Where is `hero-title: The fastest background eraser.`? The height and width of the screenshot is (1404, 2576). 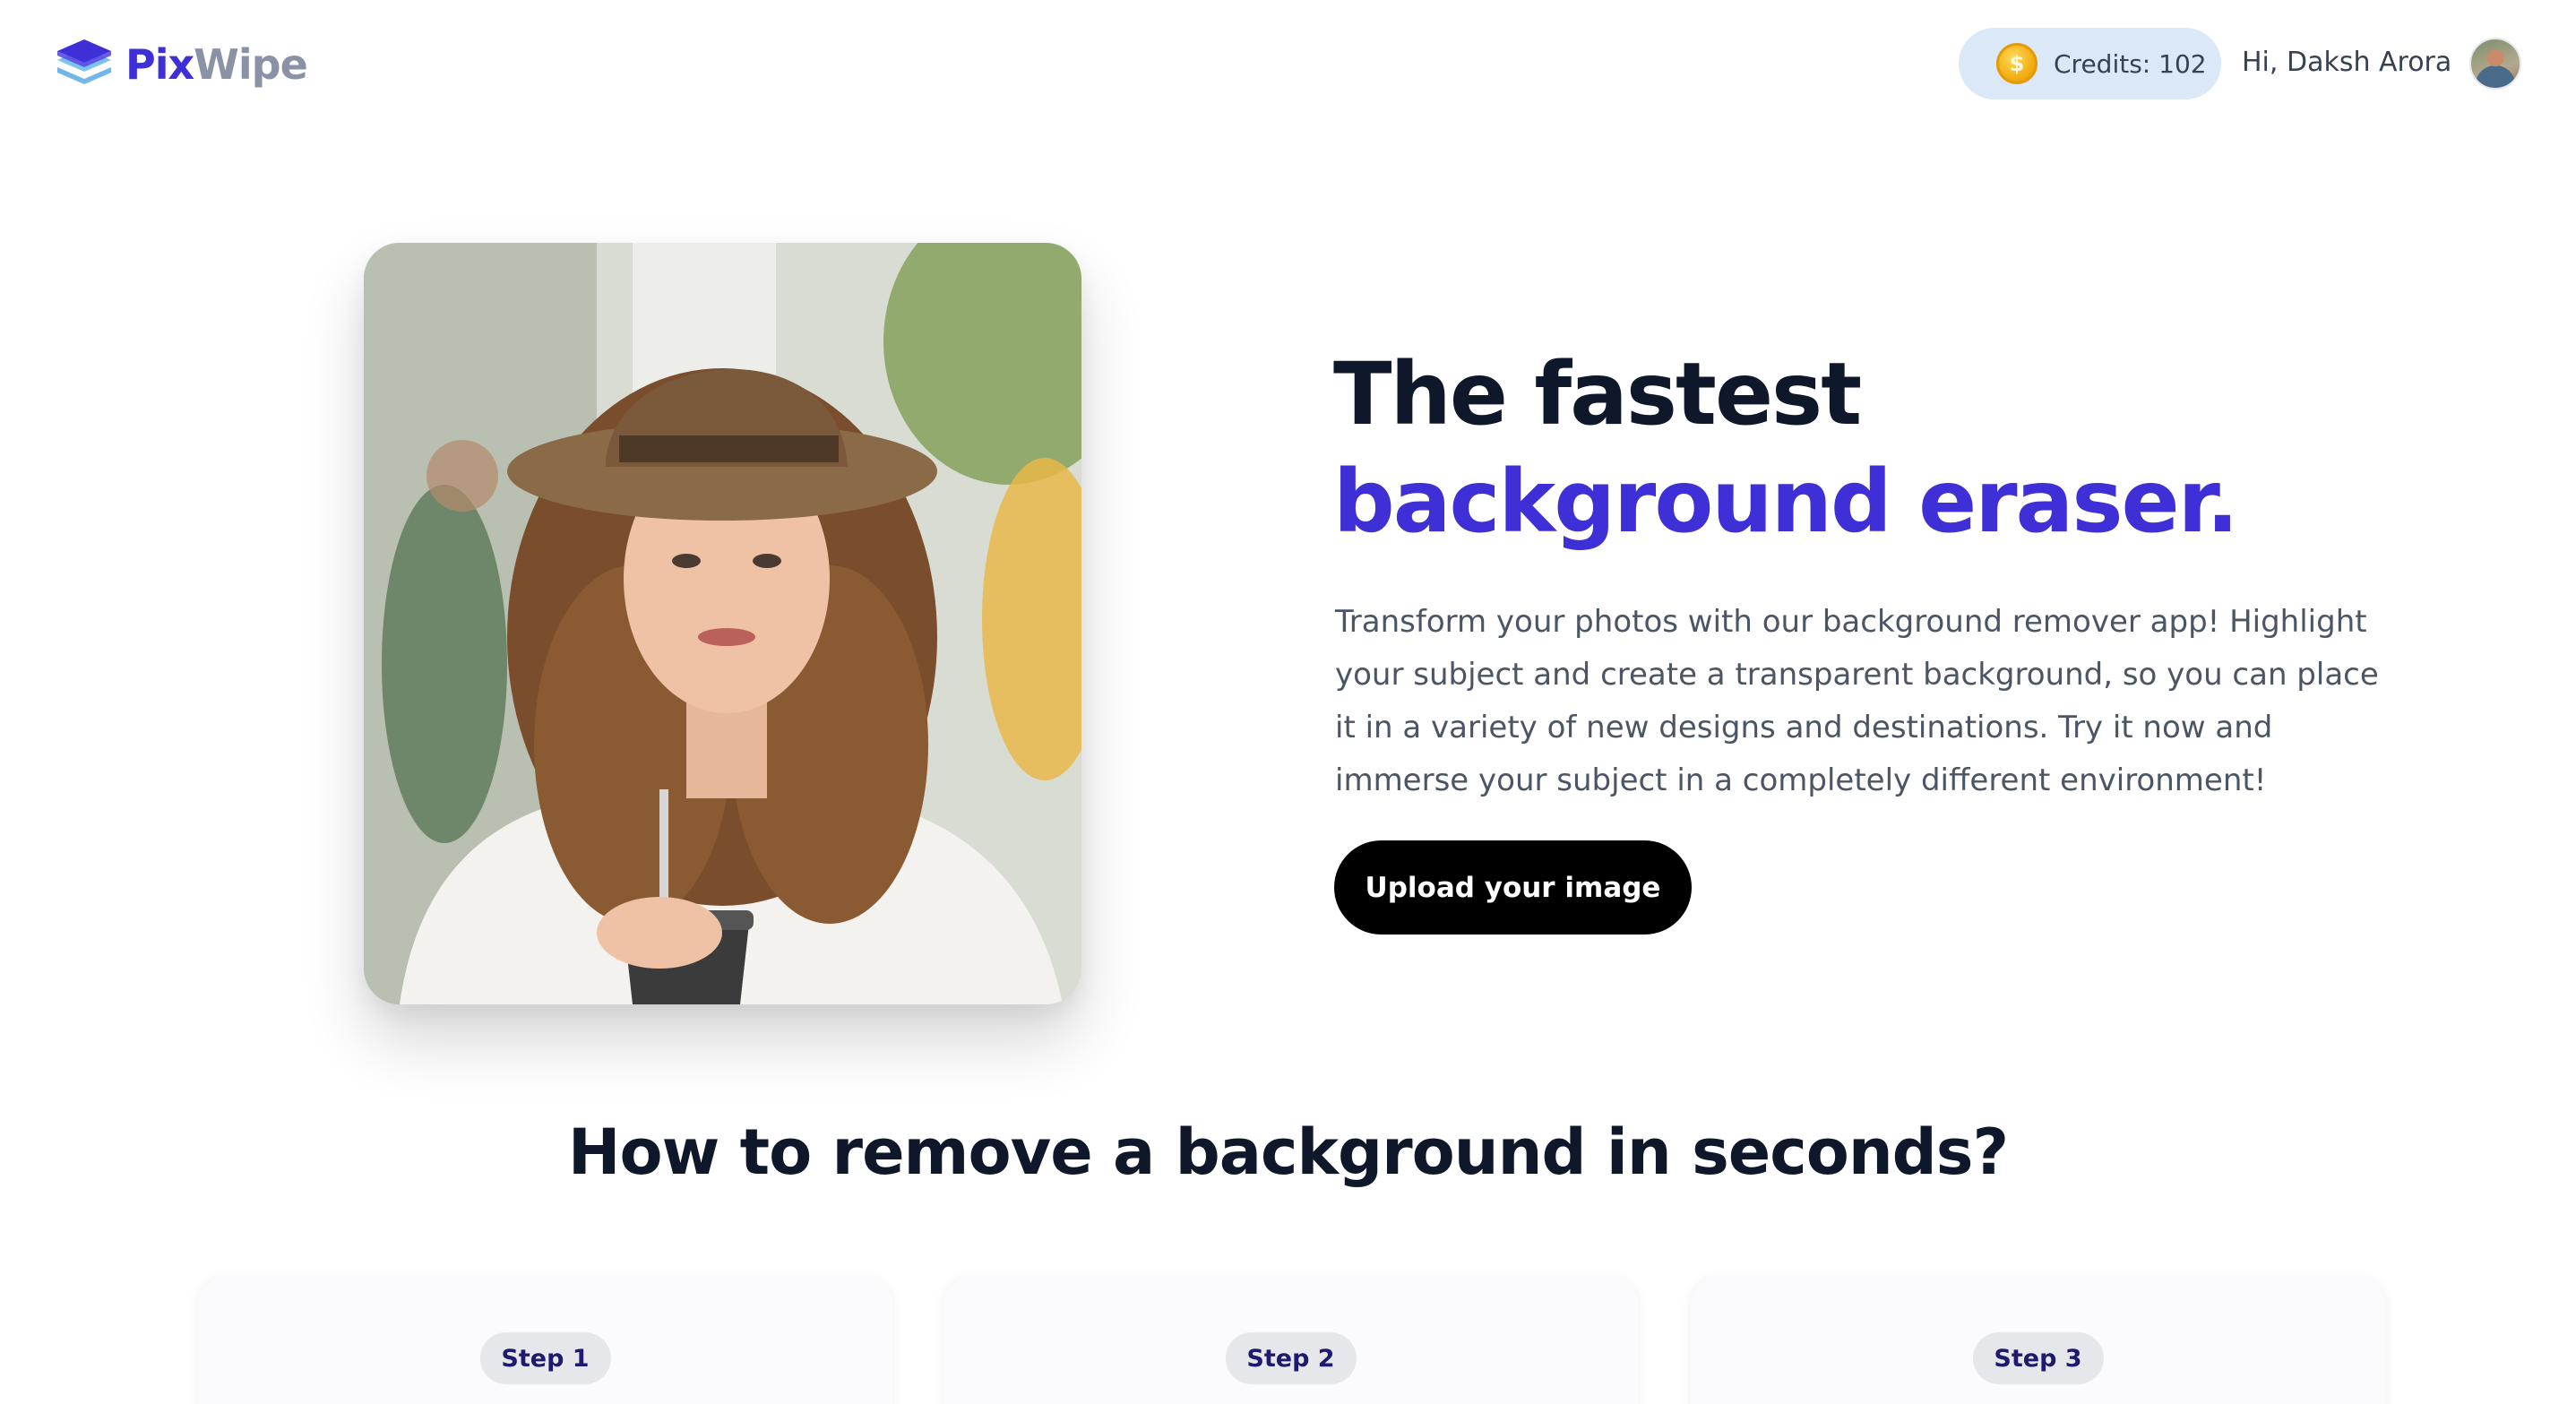
hero-title: The fastest background eraser. is located at coordinates (1871, 448).